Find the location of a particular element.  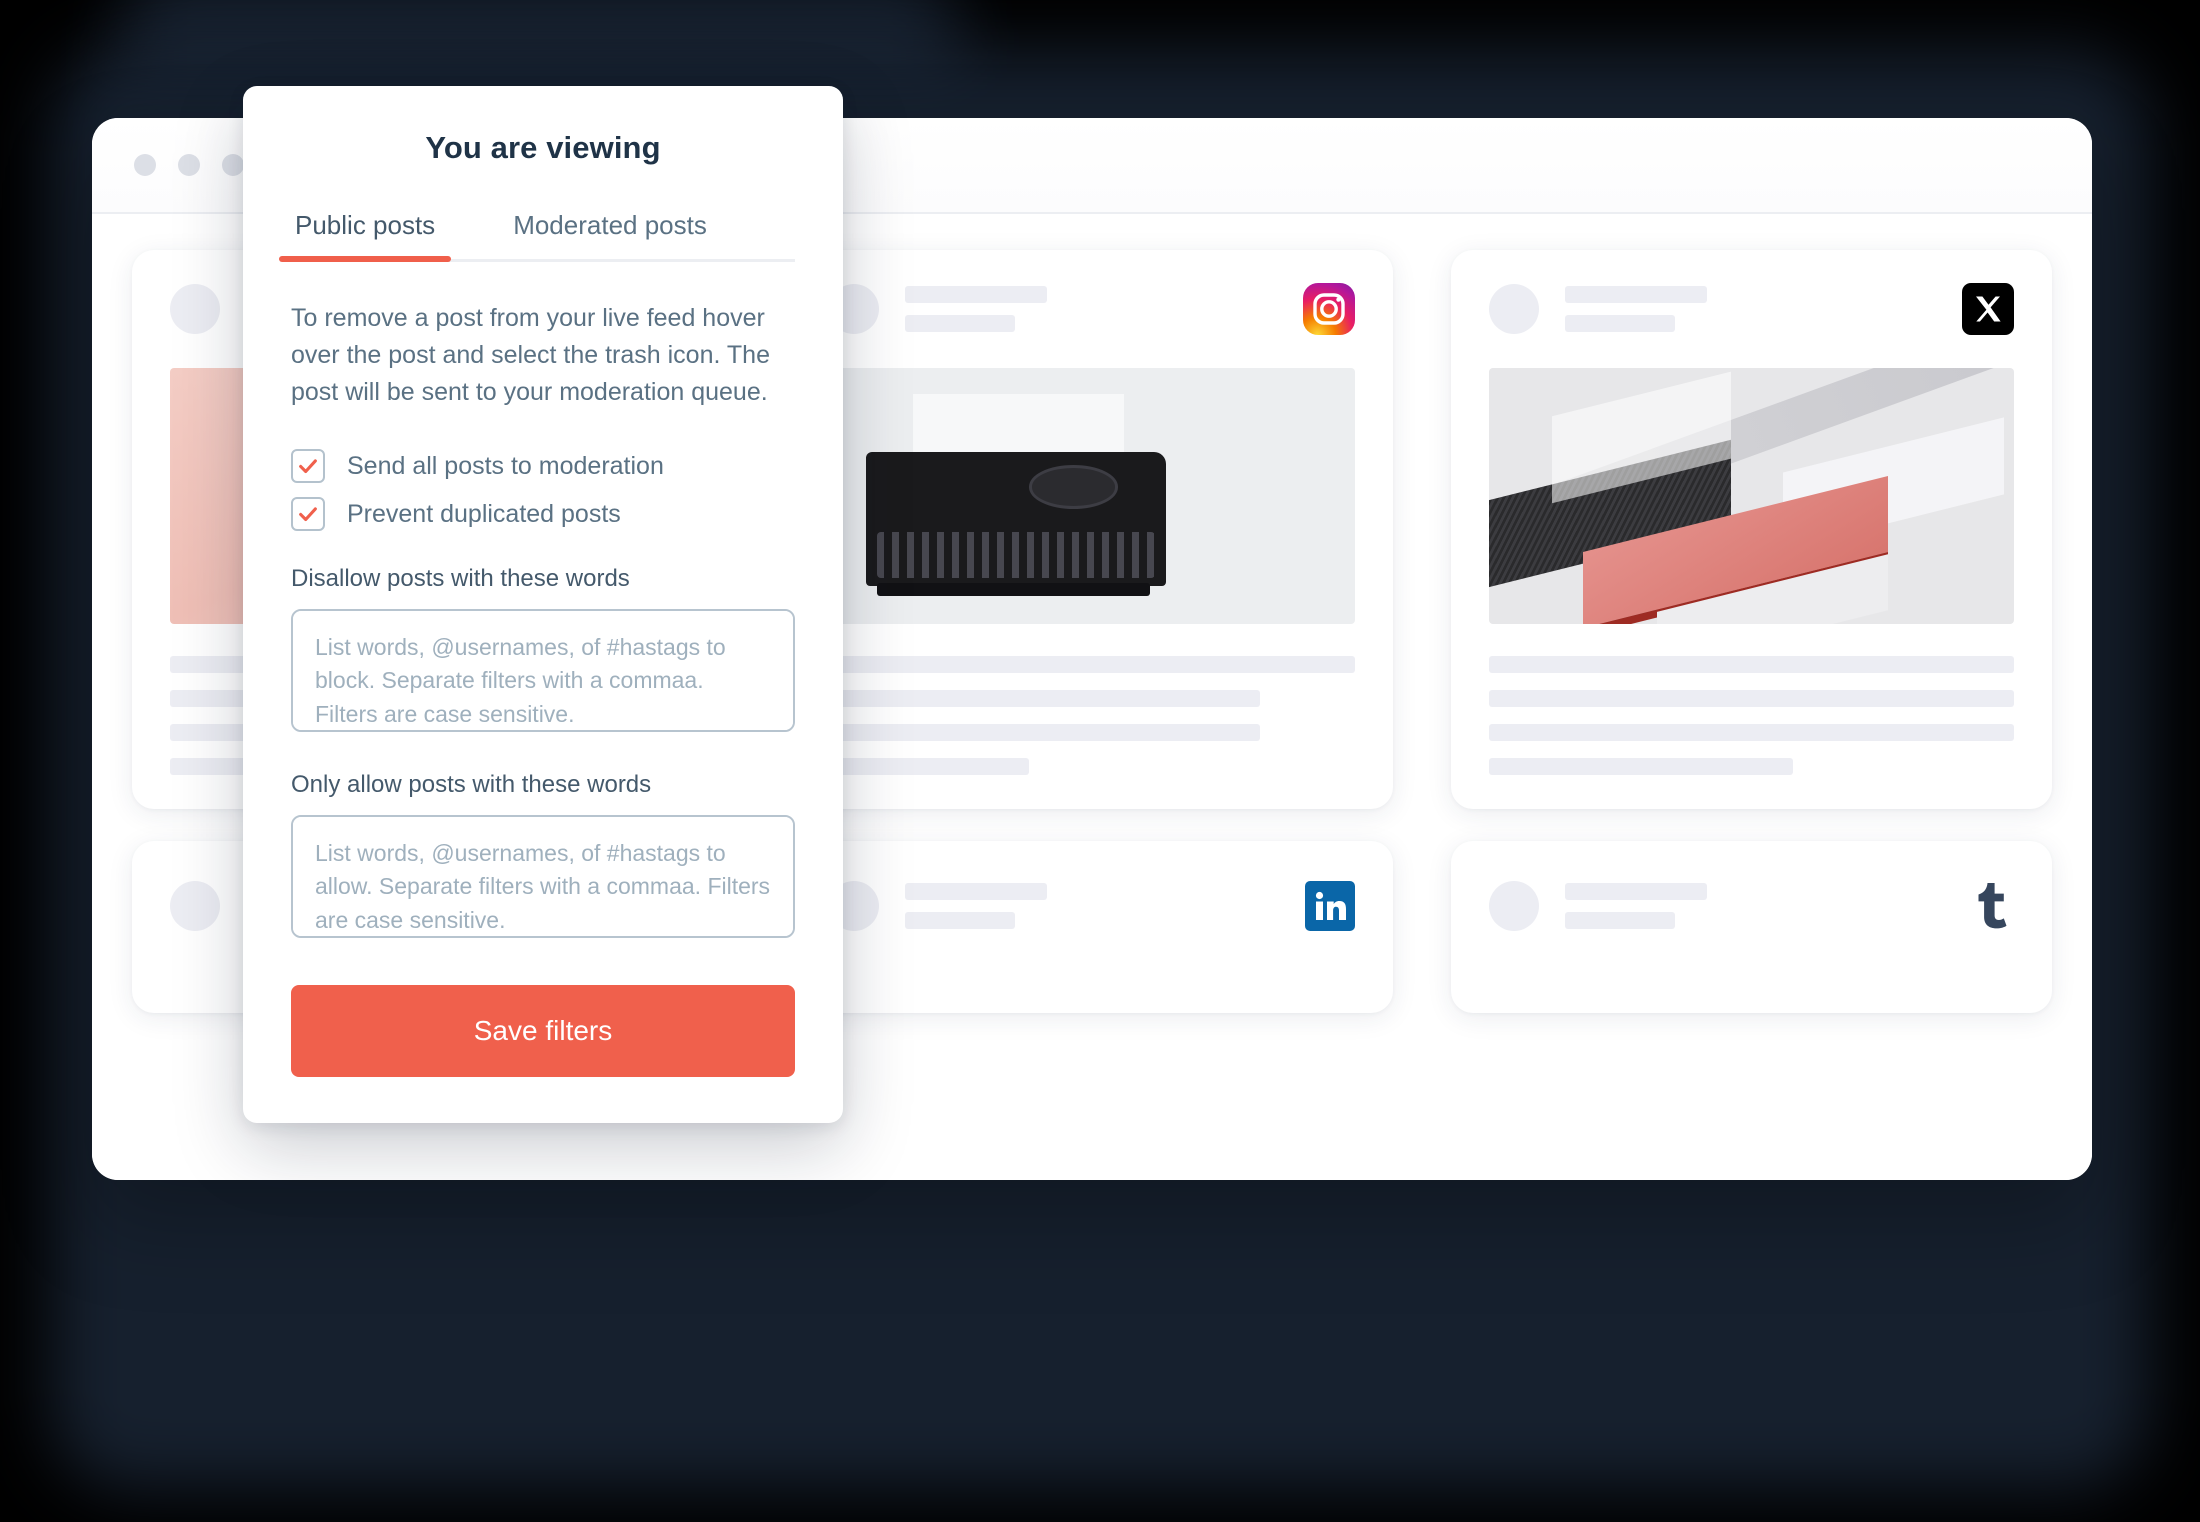

save-filters-button: Save filters is located at coordinates (543, 1031).